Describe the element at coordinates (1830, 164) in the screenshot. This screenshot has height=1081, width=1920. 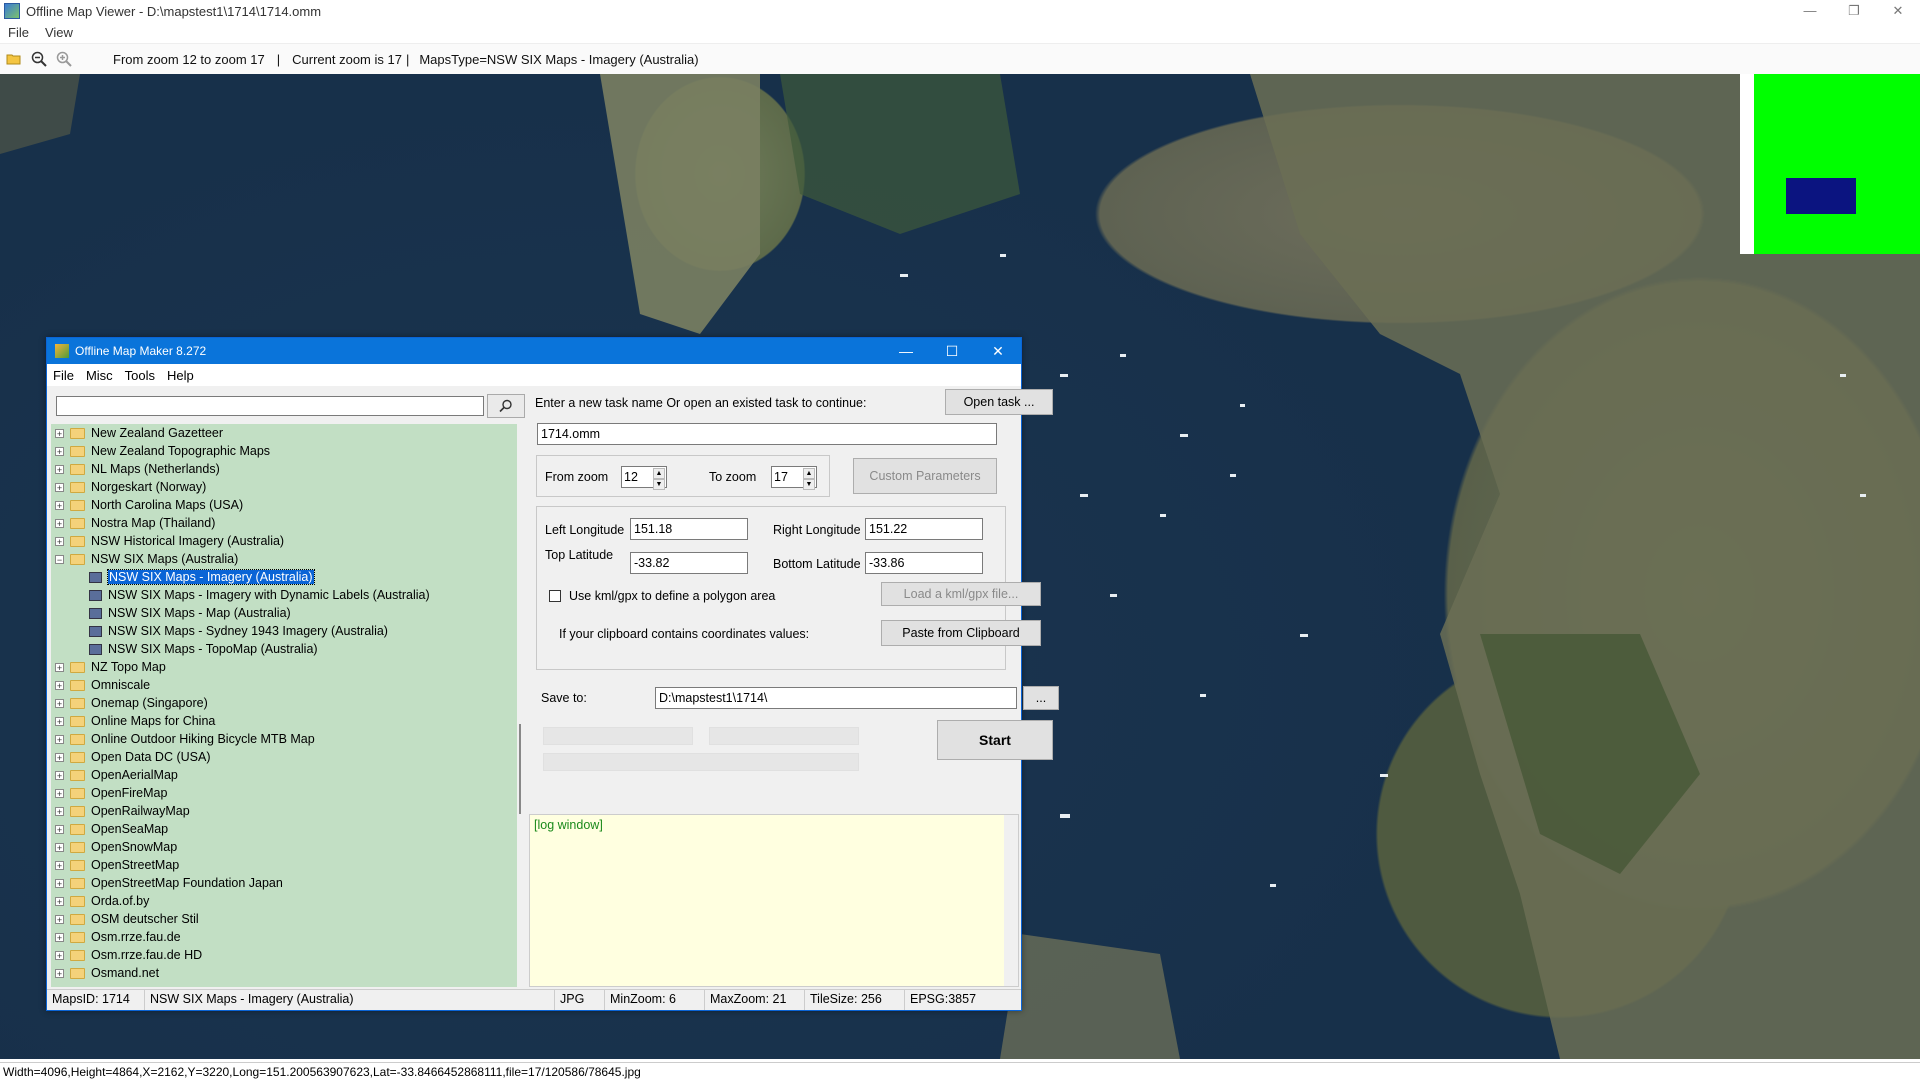
I see `minimap` at that location.